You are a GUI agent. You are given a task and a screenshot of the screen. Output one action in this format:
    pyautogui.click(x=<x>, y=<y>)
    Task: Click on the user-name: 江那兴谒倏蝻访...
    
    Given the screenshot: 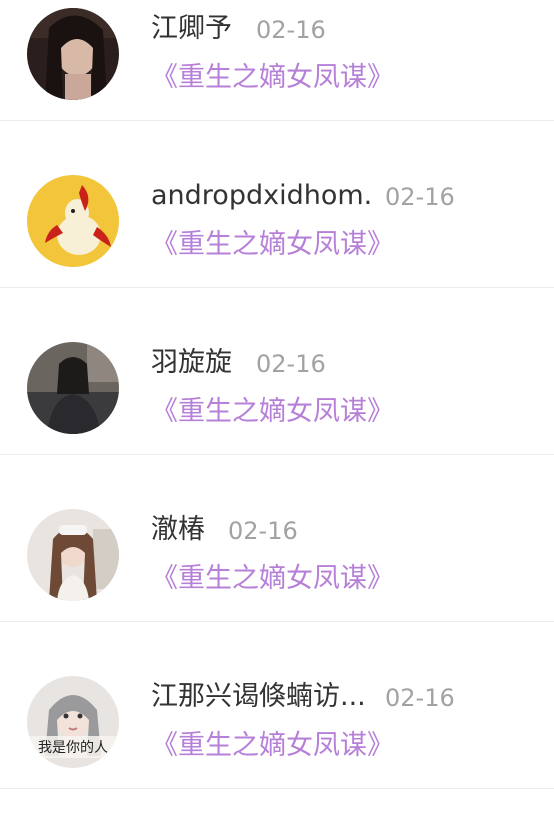 What is the action you would take?
    pyautogui.click(x=258, y=697)
    